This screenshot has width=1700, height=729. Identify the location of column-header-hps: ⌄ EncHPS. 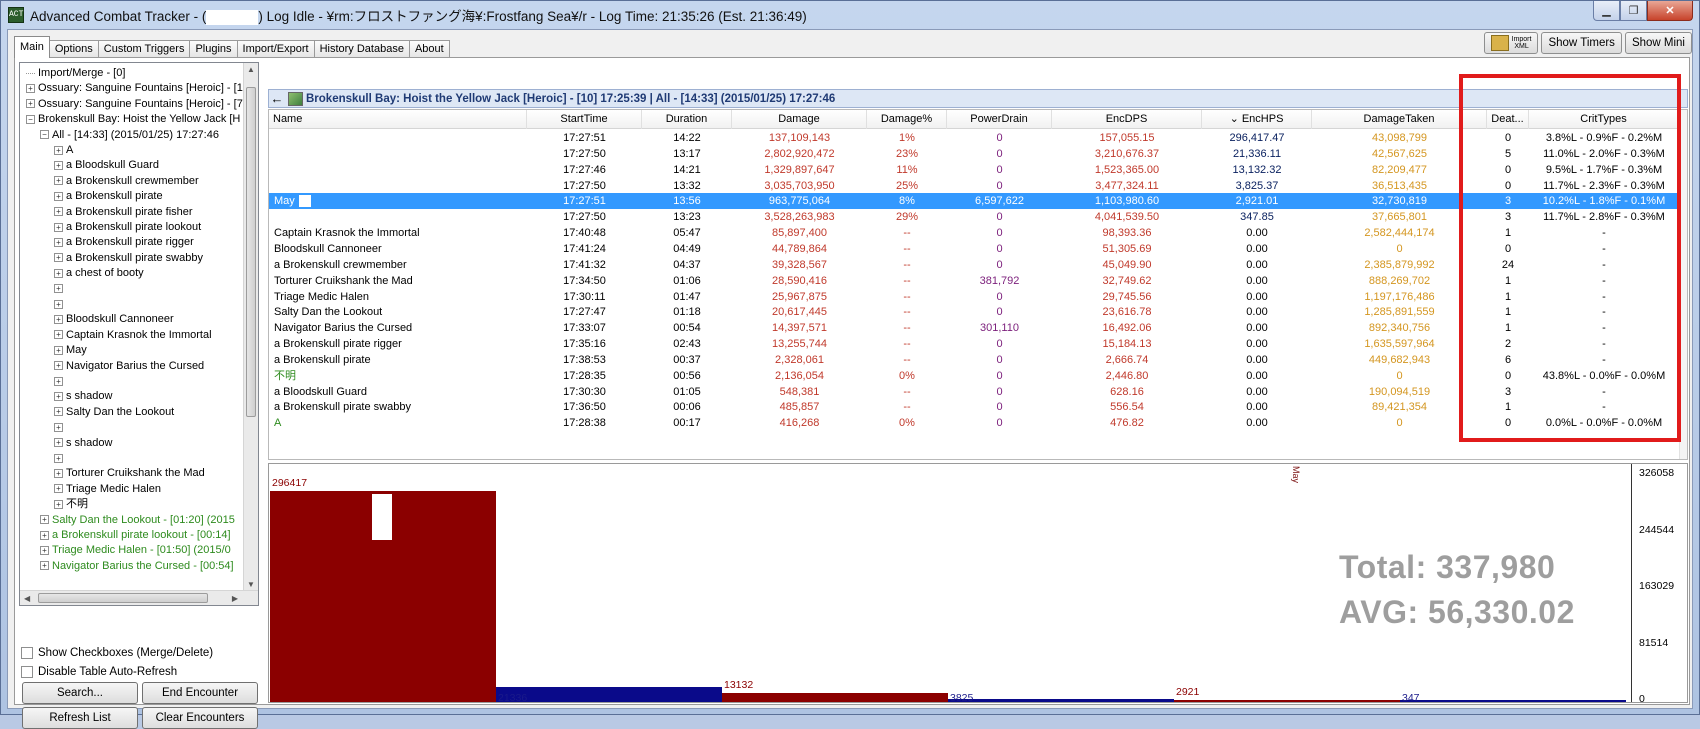
(1257, 119).